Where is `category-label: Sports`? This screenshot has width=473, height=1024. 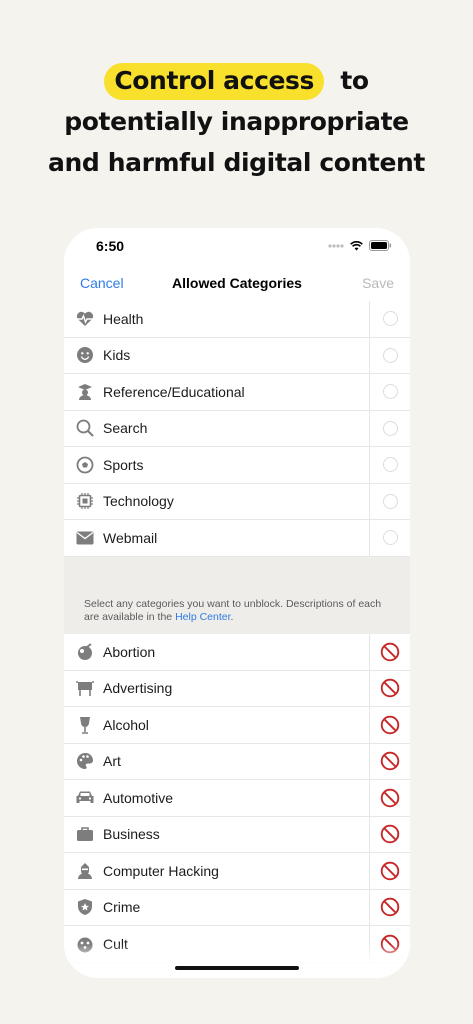 category-label: Sports is located at coordinates (123, 464).